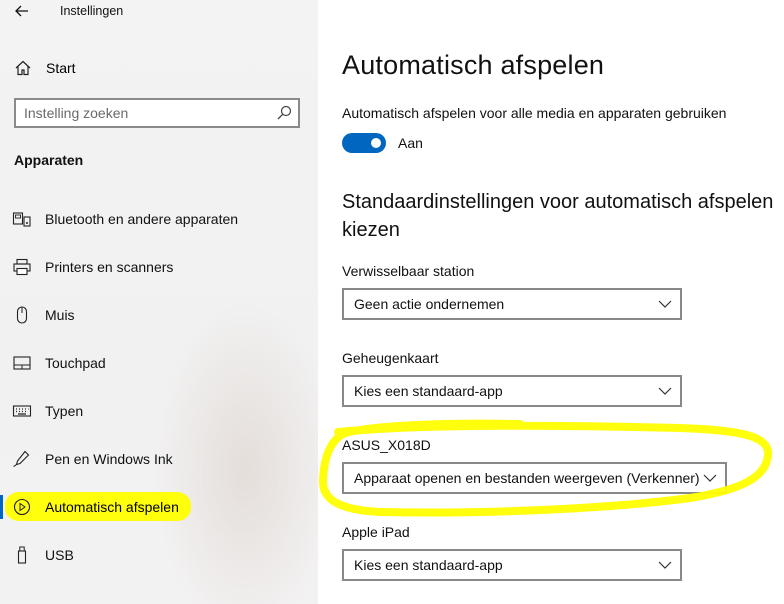 The image size is (784, 604). What do you see at coordinates (23, 68) in the screenshot?
I see `home-icon` at bounding box center [23, 68].